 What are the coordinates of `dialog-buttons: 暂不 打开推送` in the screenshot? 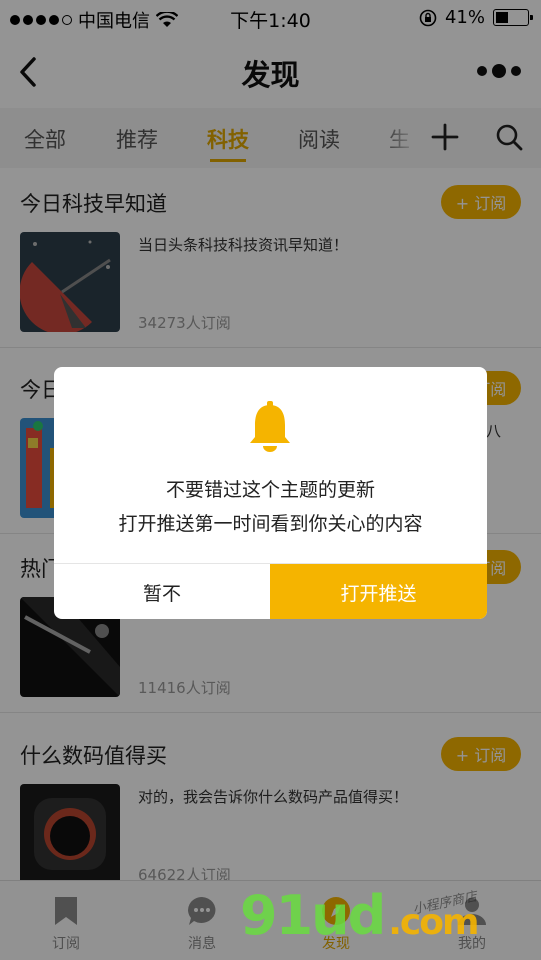 It's located at (270, 591).